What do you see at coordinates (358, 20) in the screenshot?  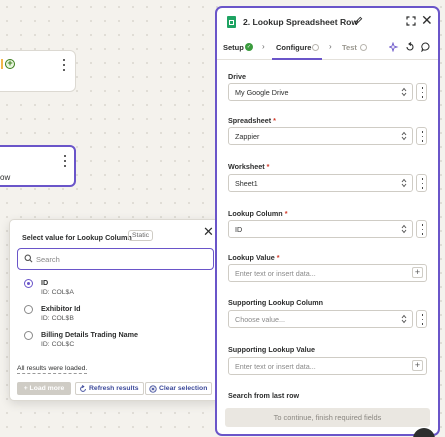 I see `edit-icon` at bounding box center [358, 20].